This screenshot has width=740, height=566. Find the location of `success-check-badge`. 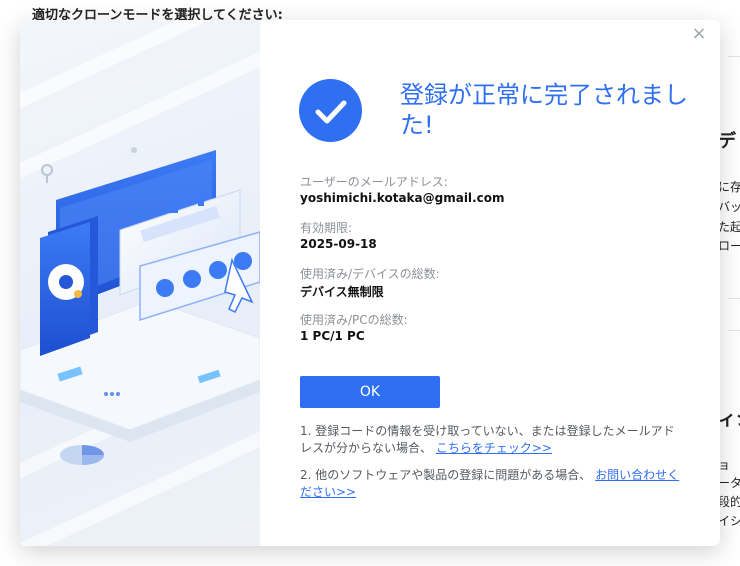

success-check-badge is located at coordinates (330, 110).